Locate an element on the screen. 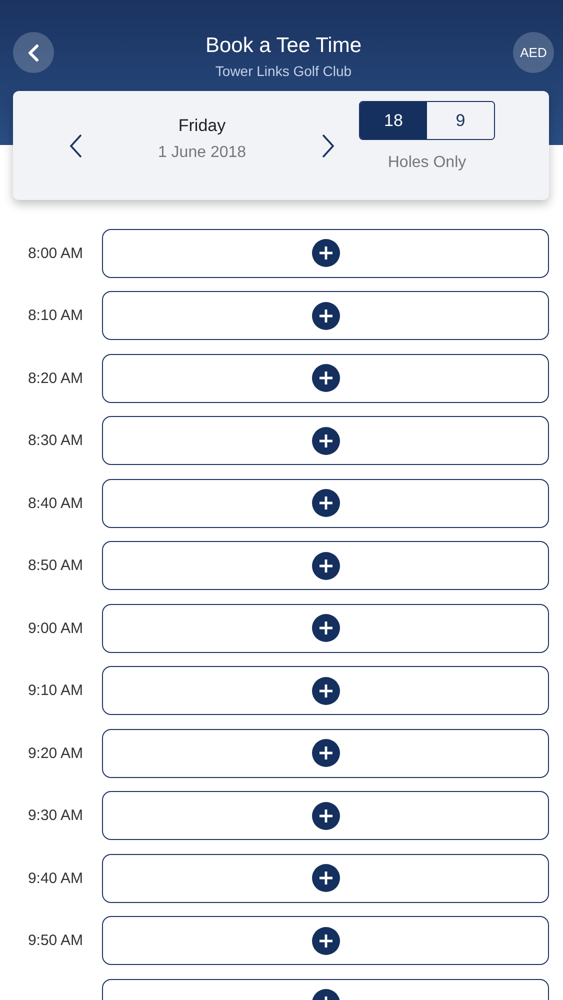  tee-time-label: 9:10 AM is located at coordinates (55, 691).